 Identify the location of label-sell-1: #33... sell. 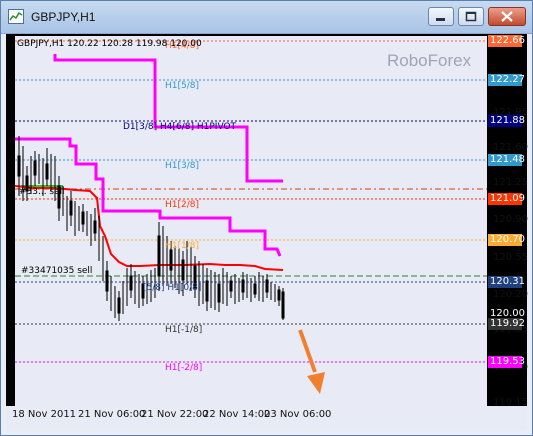
(42, 192).